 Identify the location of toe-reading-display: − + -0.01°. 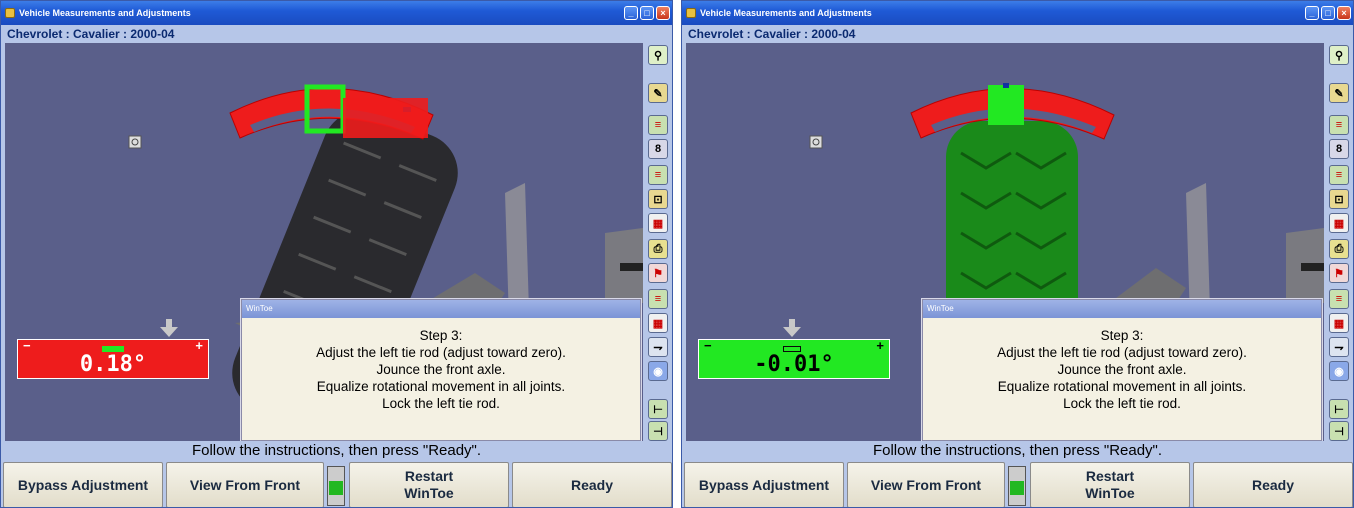
(794, 359).